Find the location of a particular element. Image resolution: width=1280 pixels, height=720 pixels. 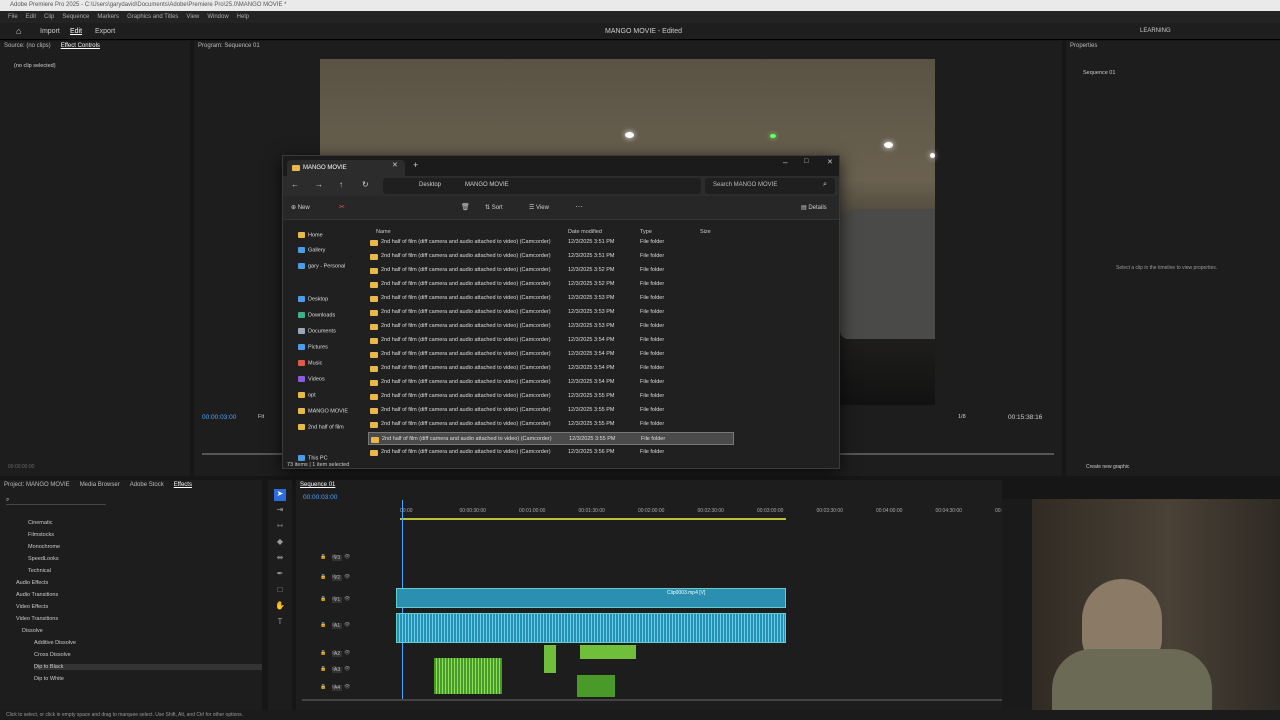

sidebar-item-videos: Videos is located at coordinates (311, 379).